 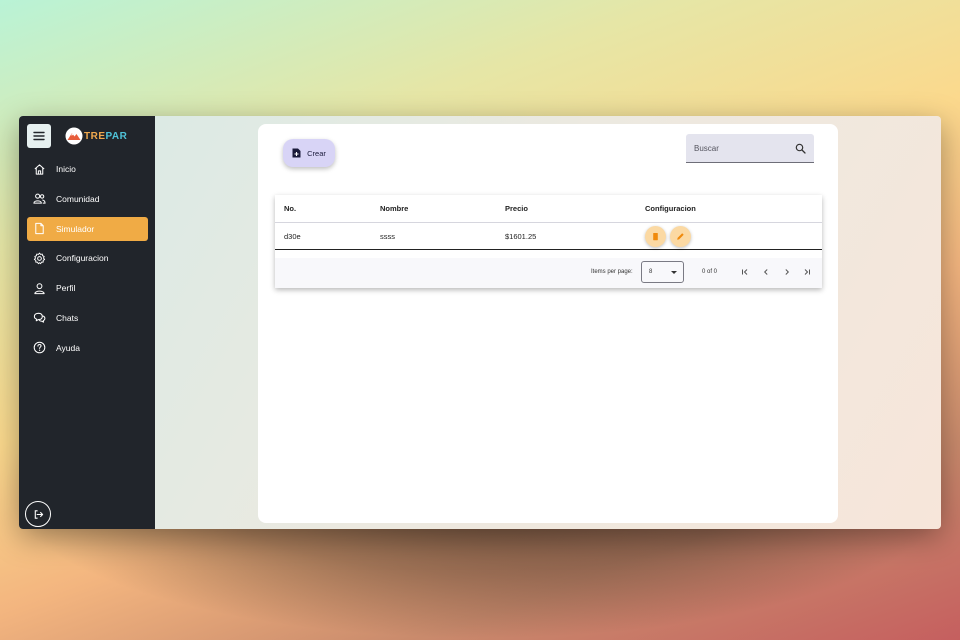 I want to click on logo-text: TREPAR, so click(x=106, y=136).